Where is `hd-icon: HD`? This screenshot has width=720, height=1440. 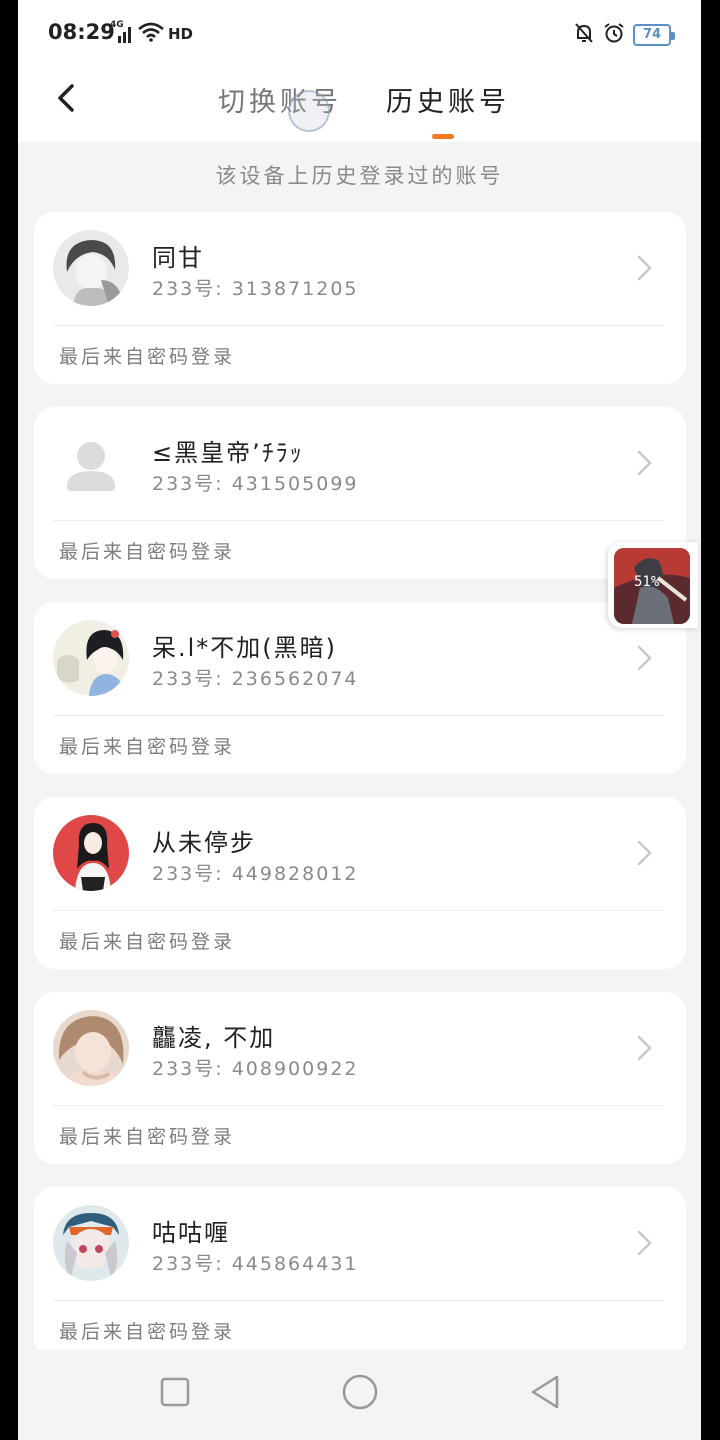 hd-icon: HD is located at coordinates (181, 34).